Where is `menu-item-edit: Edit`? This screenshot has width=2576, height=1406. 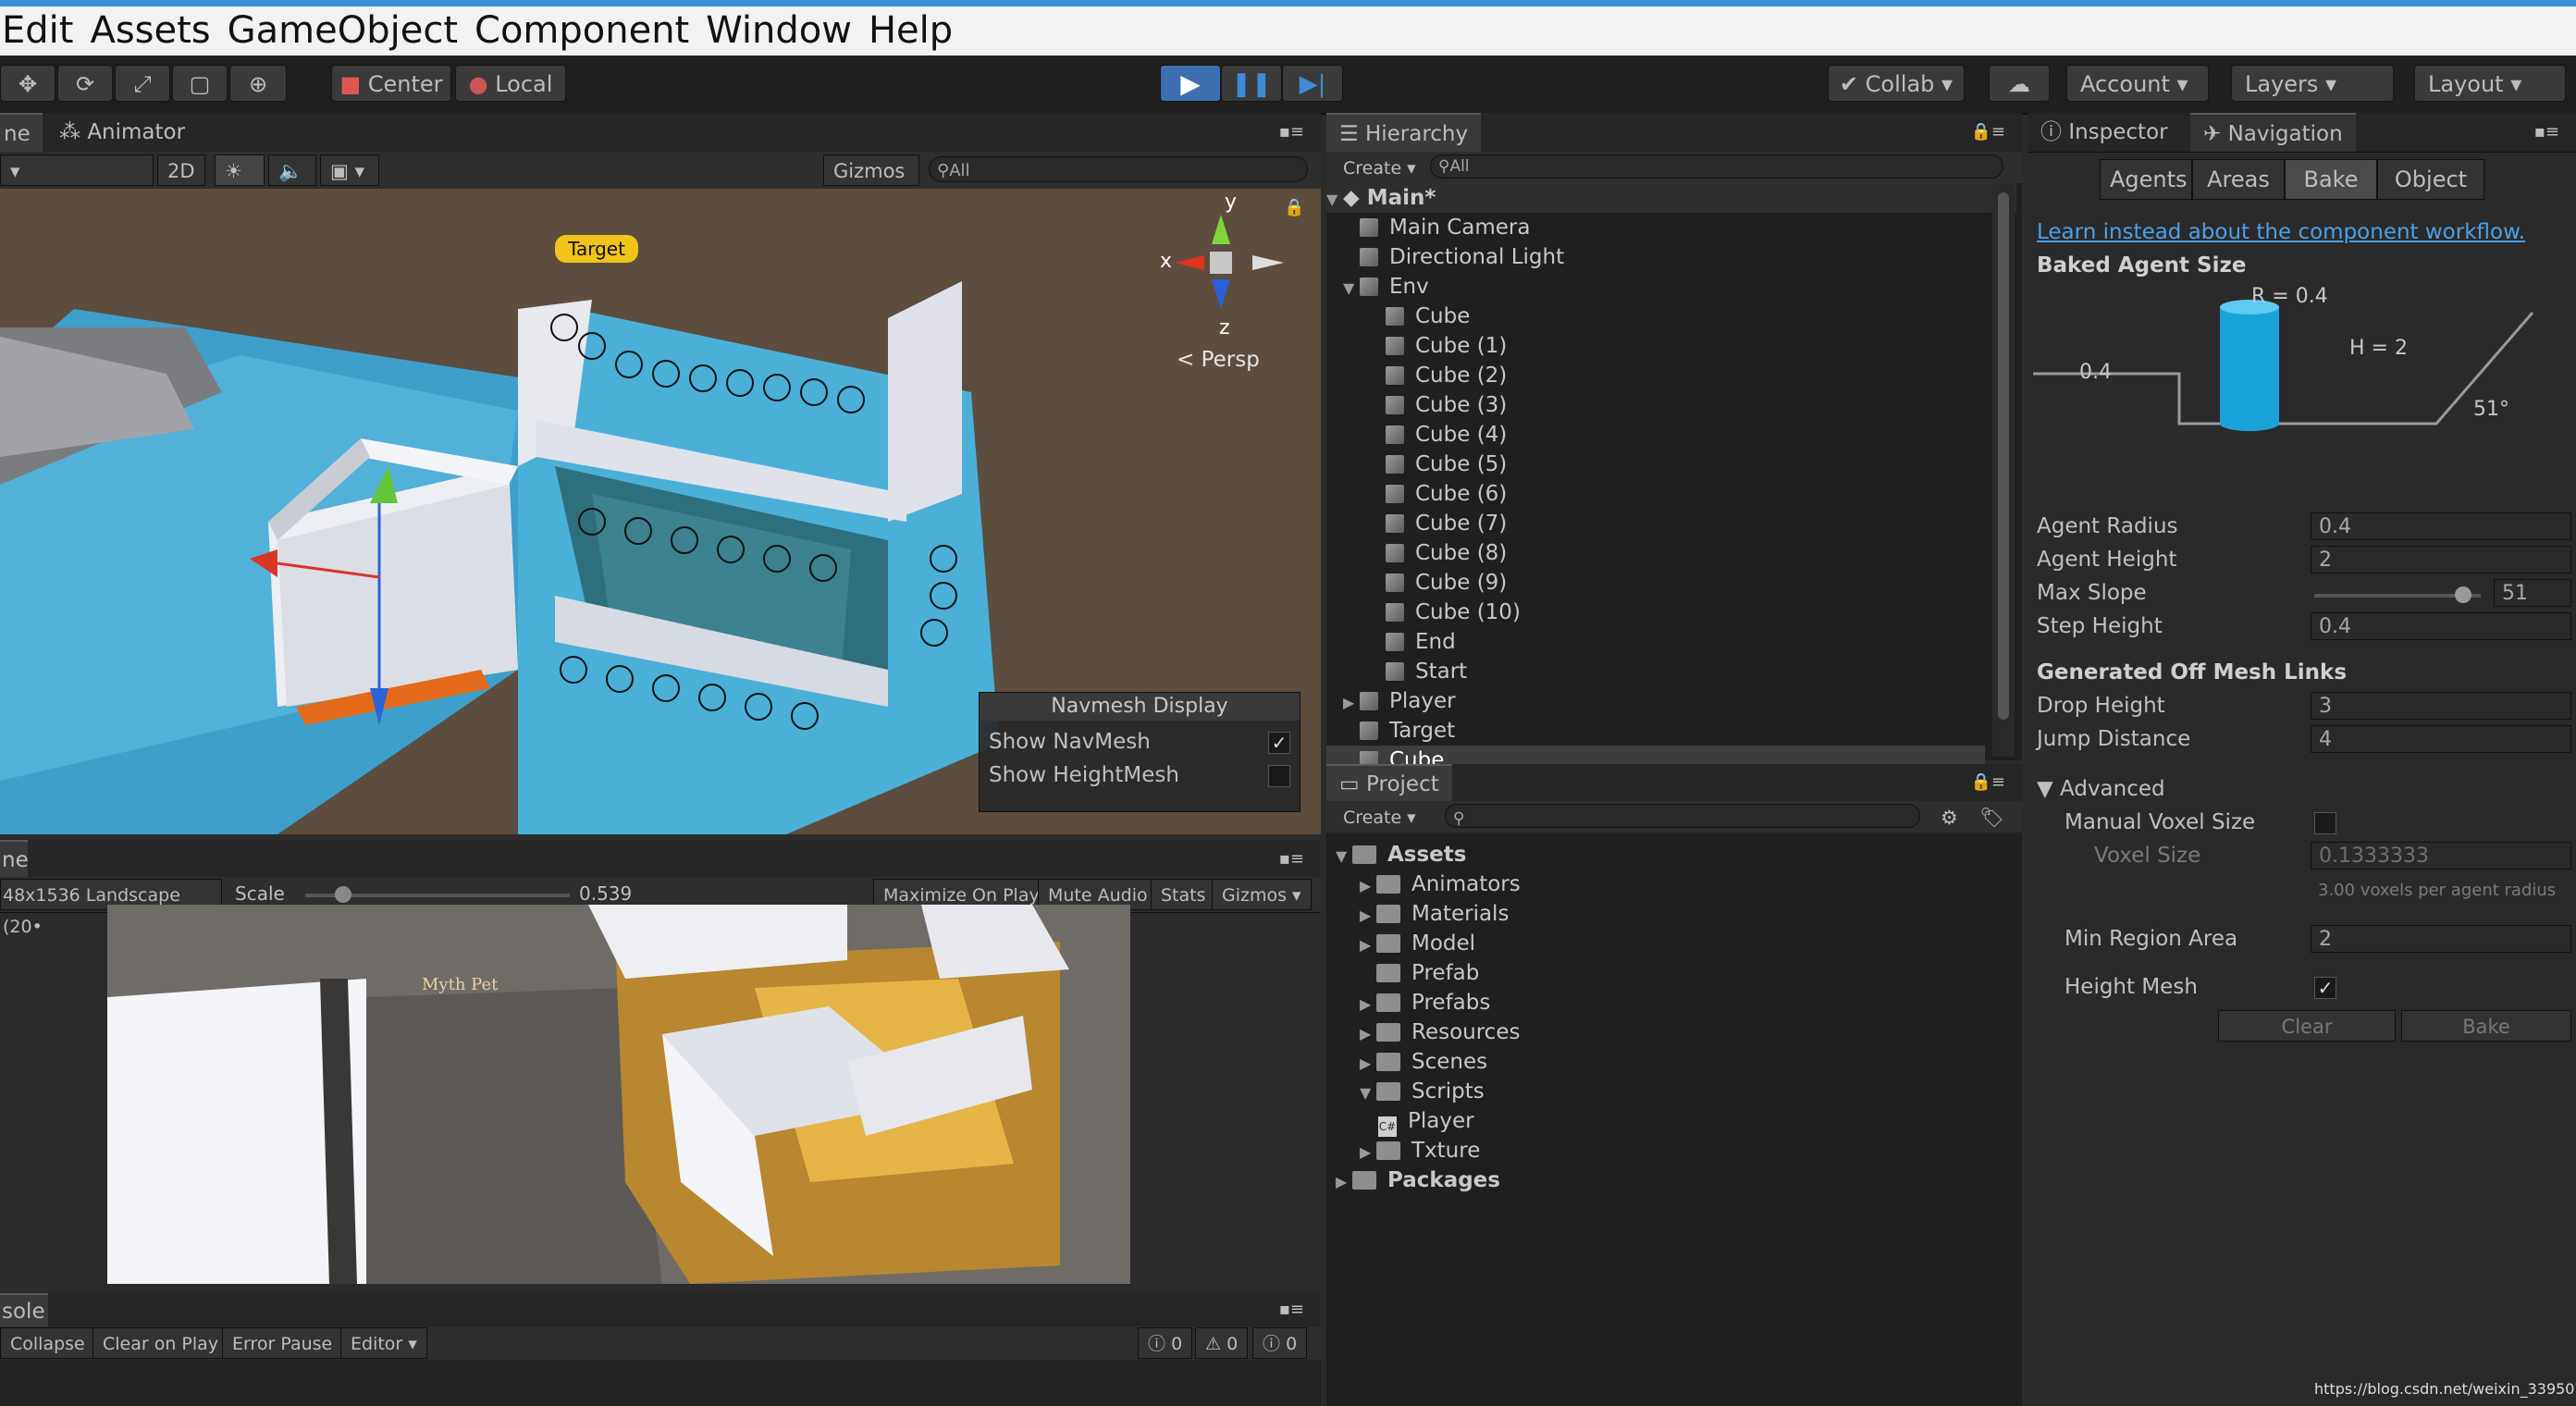
menu-item-edit: Edit is located at coordinates (37, 31).